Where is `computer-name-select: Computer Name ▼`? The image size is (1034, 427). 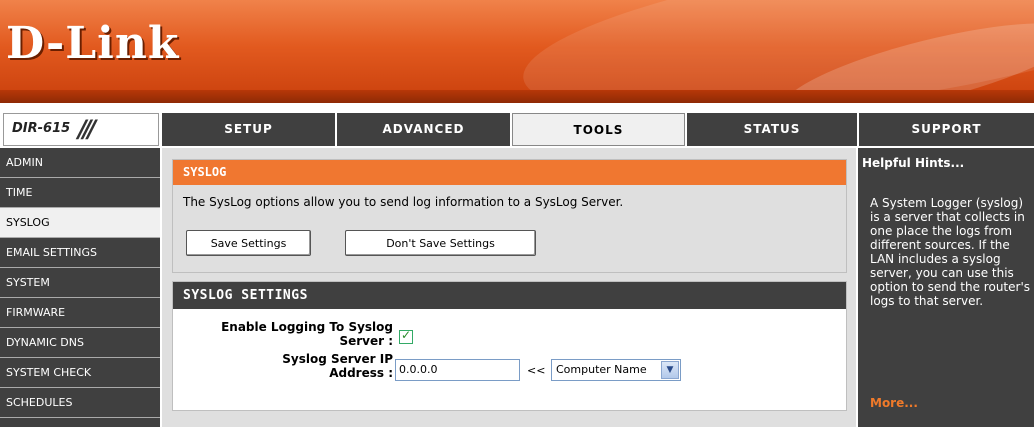
computer-name-select: Computer Name ▼ is located at coordinates (616, 370).